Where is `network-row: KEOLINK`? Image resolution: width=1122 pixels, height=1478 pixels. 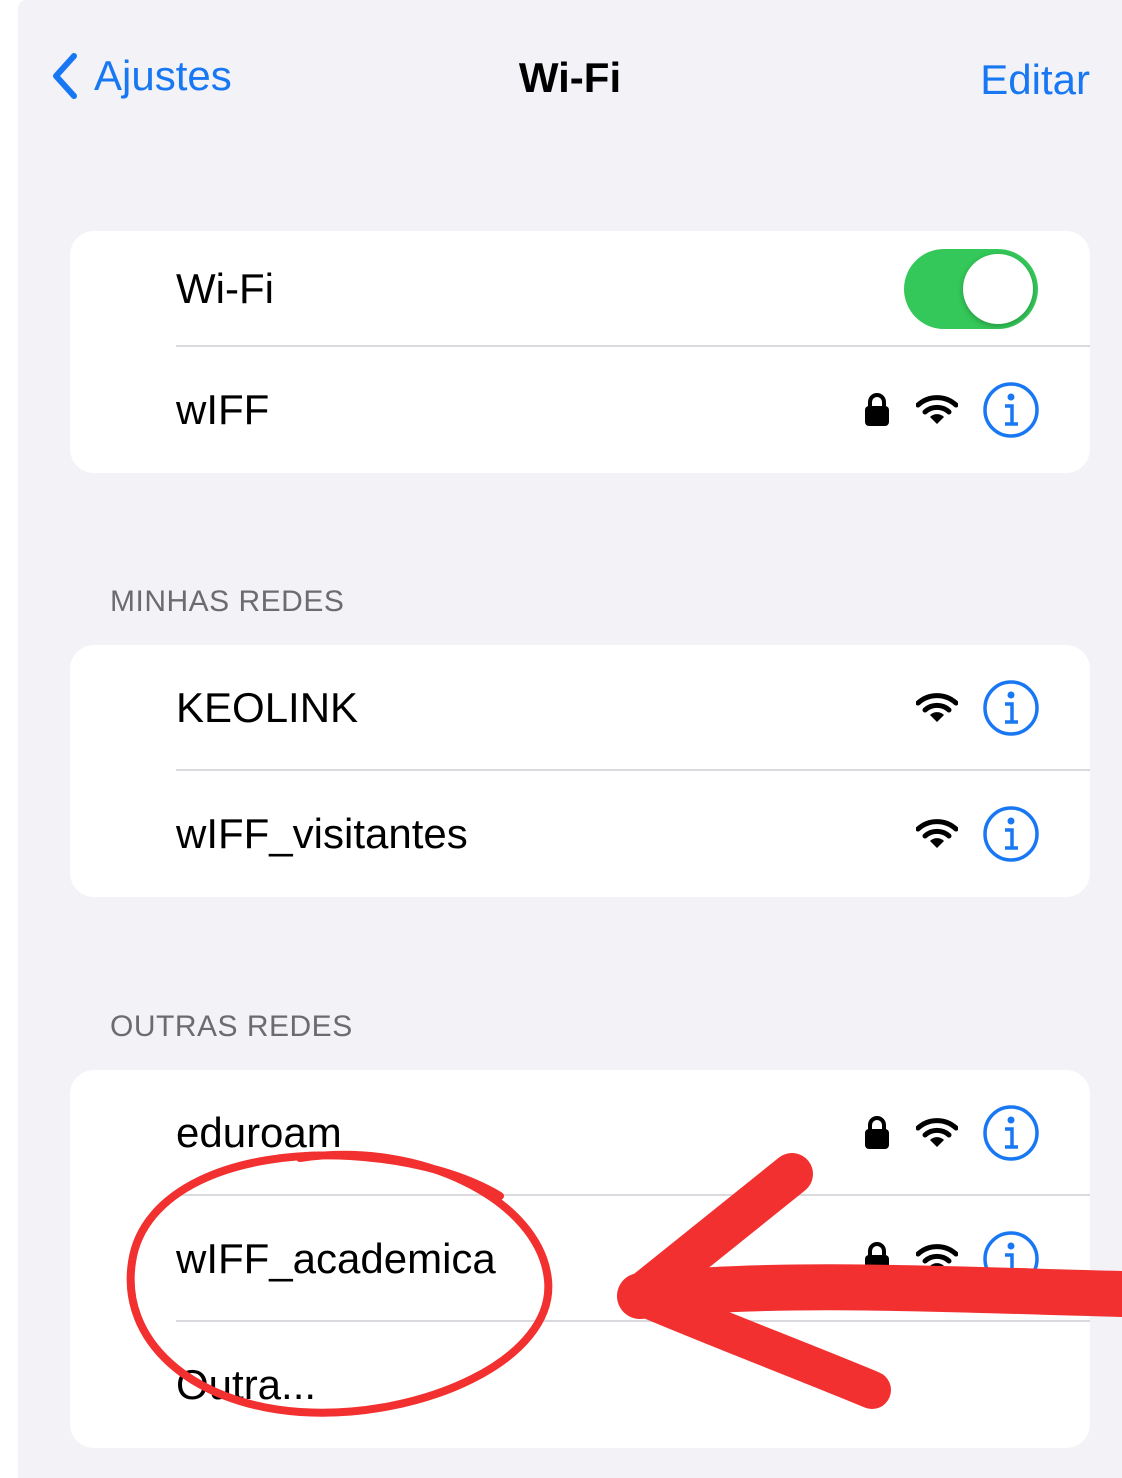
network-row: KEOLINK is located at coordinates (580, 708).